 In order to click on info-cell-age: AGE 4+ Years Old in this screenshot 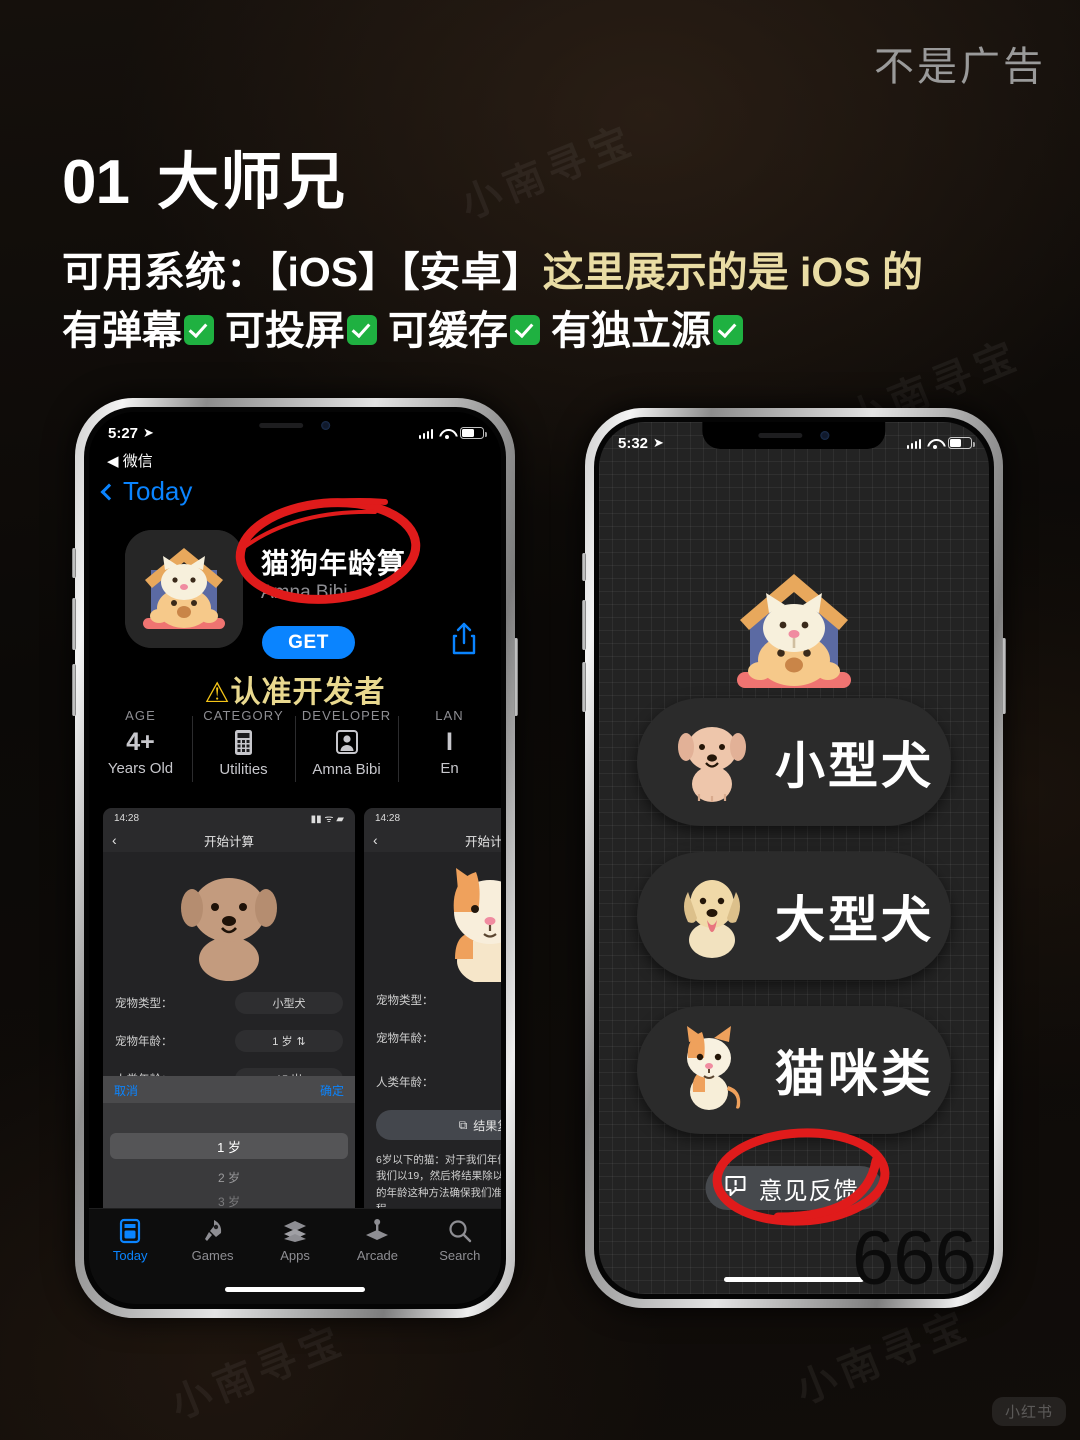, I will do `click(140, 750)`.